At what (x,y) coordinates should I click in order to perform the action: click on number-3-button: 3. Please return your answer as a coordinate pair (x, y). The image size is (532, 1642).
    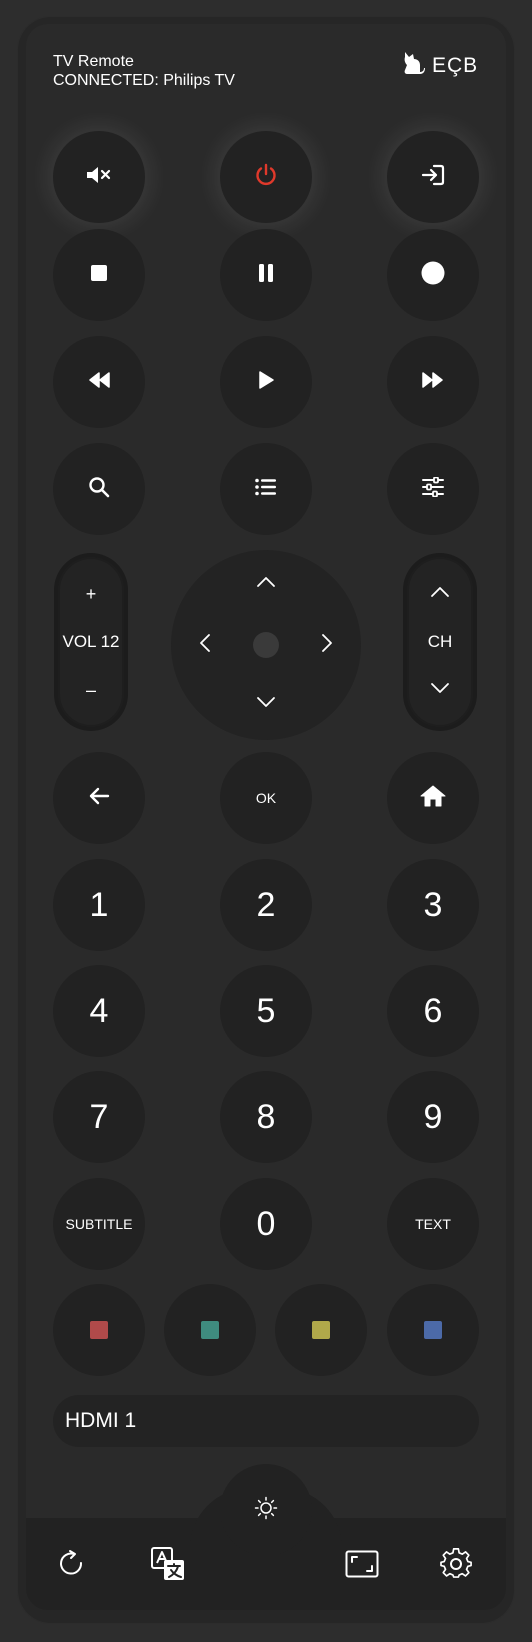
    Looking at the image, I should click on (433, 905).